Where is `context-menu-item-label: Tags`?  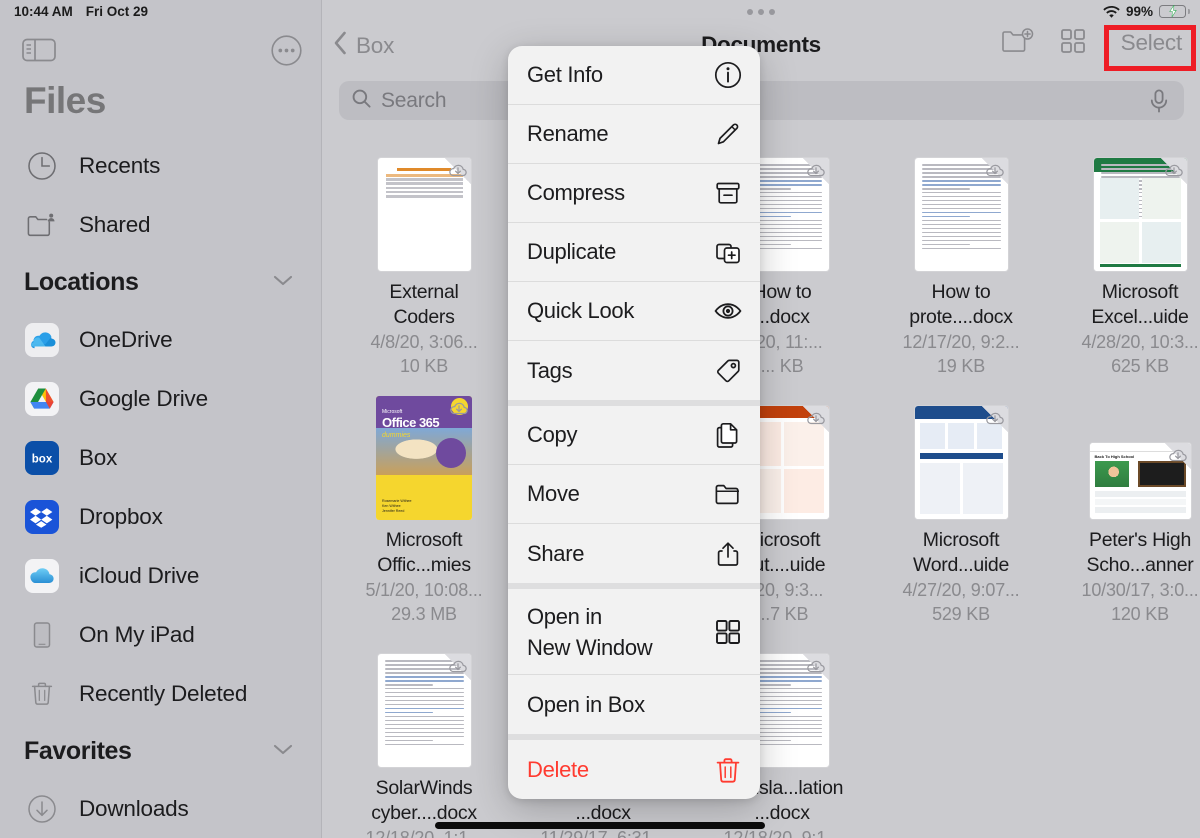 context-menu-item-label: Tags is located at coordinates (550, 370).